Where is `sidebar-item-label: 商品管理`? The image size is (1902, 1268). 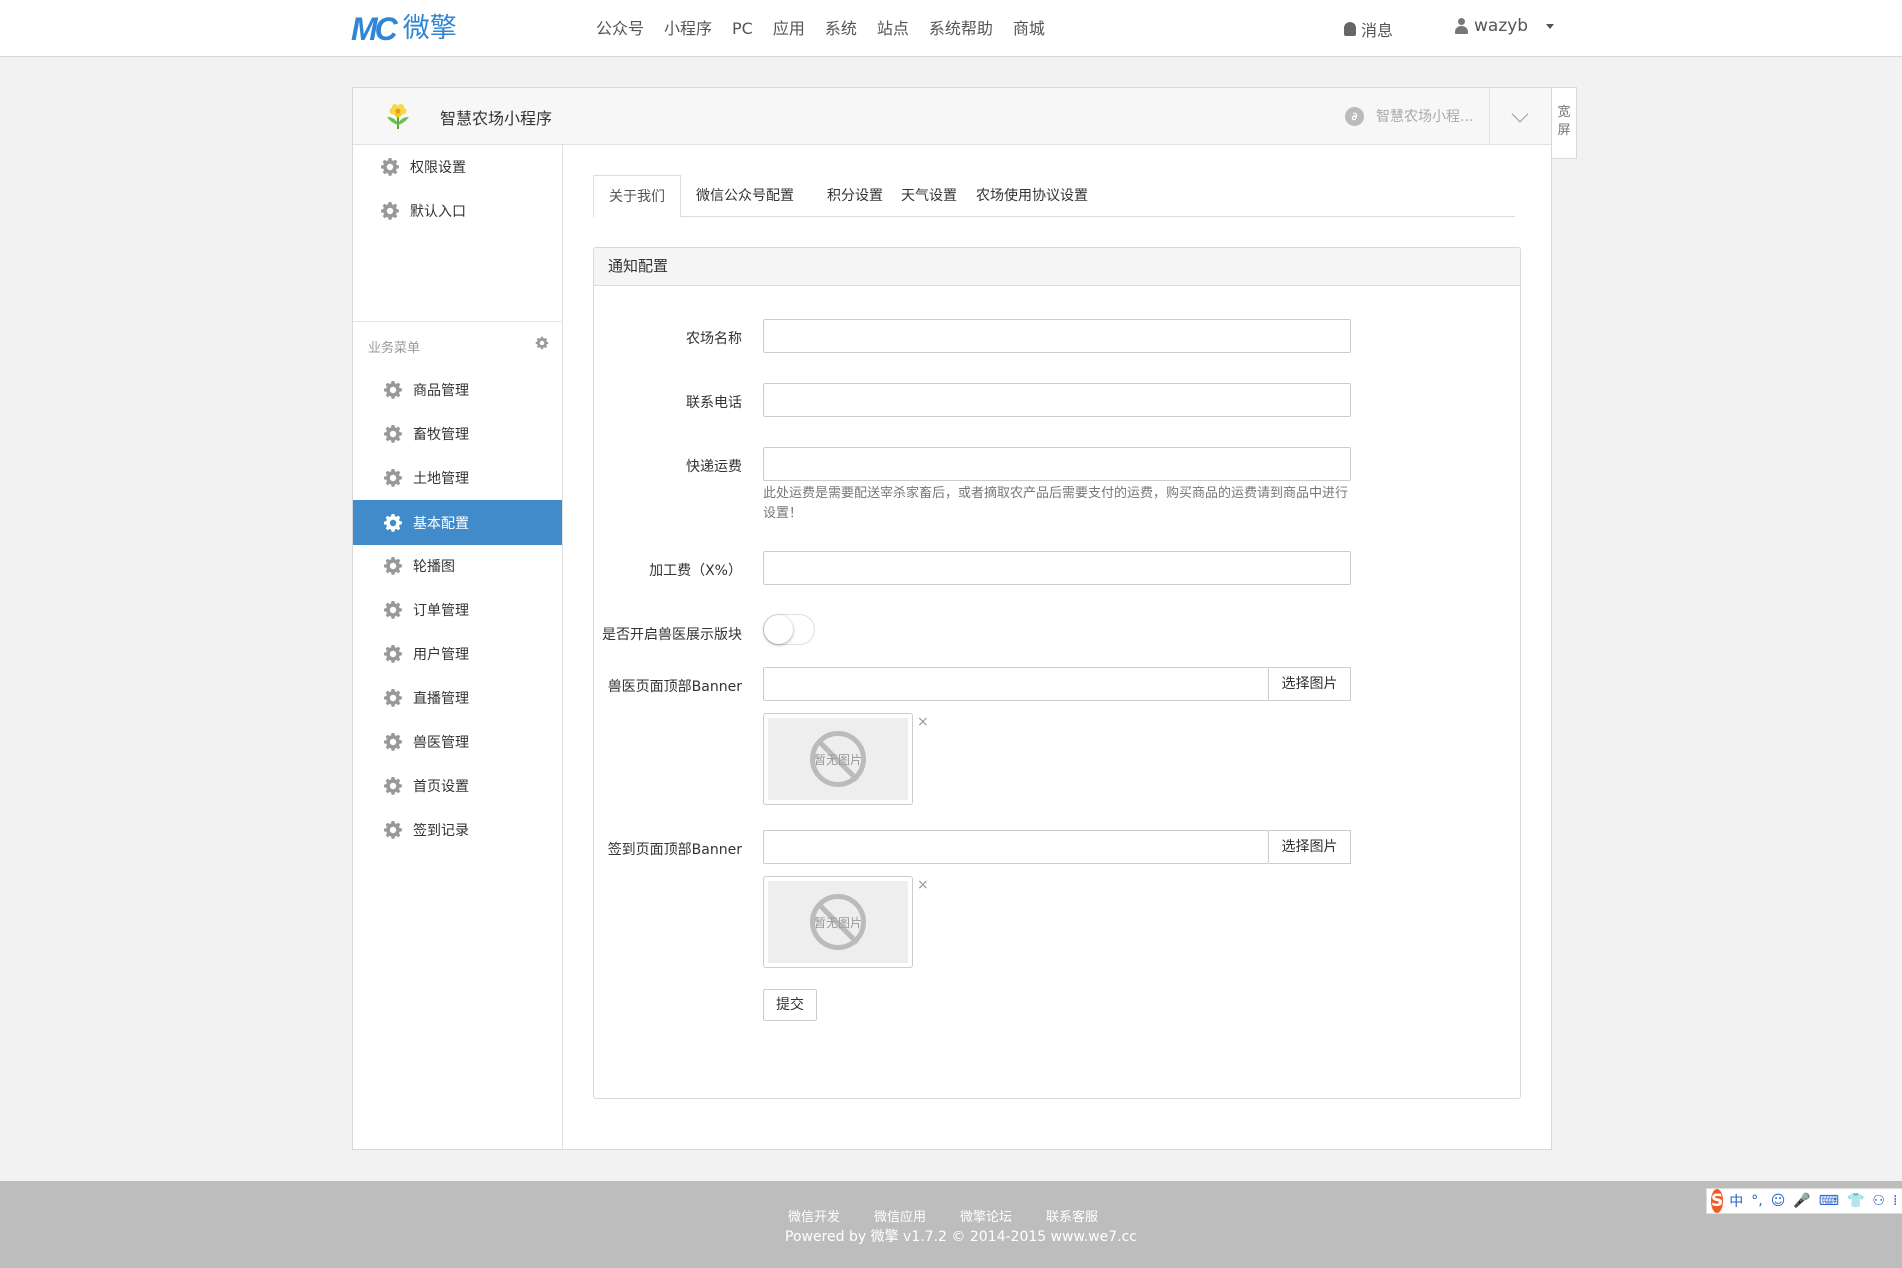
sidebar-item-label: 商品管理 is located at coordinates (441, 391).